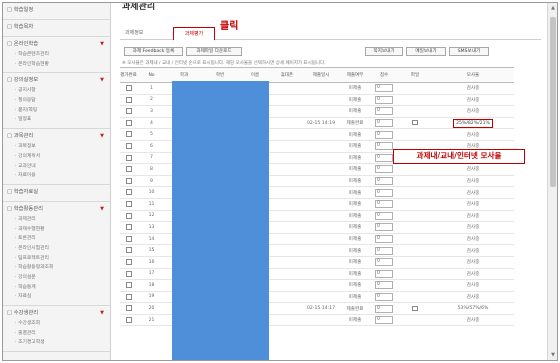  I want to click on sidebar-item: · 팀프로젝트관리, so click(56, 259).